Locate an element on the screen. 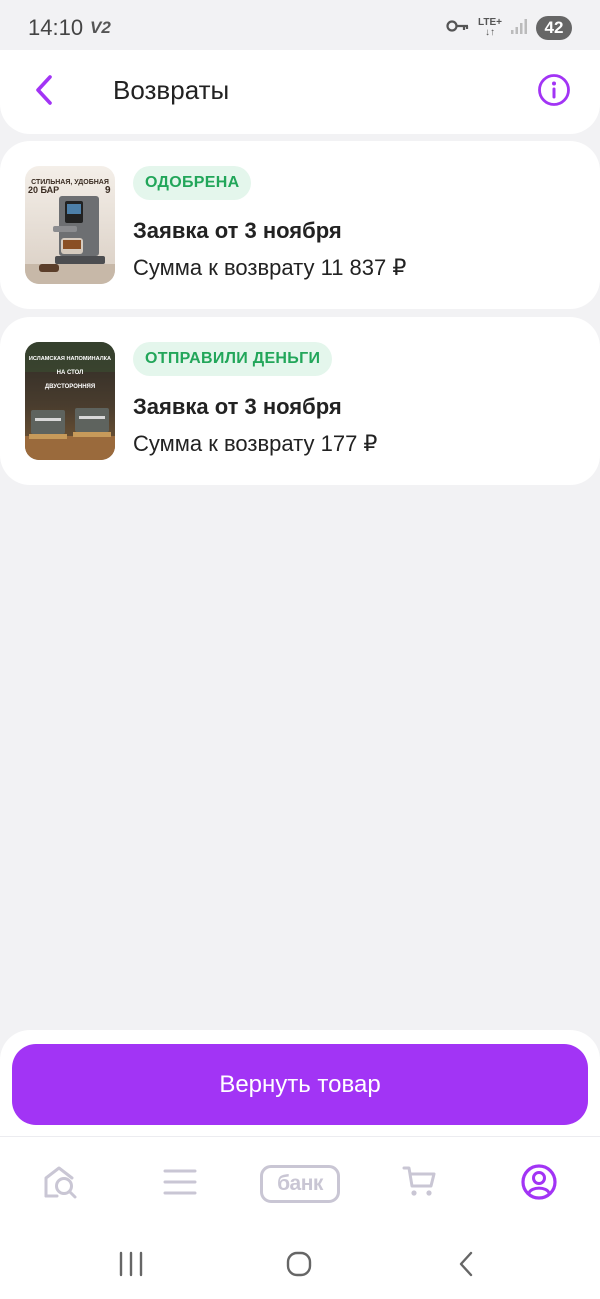 The image size is (600, 1299). return-item-button: Вернуть товар is located at coordinates (300, 1084).